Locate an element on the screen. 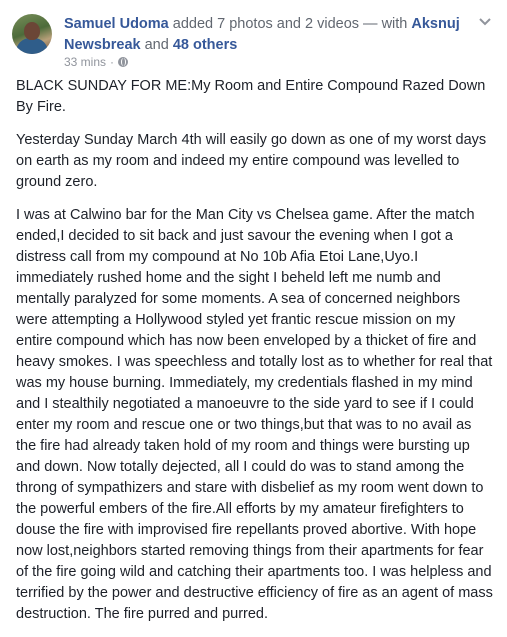  avatar is located at coordinates (32, 34).